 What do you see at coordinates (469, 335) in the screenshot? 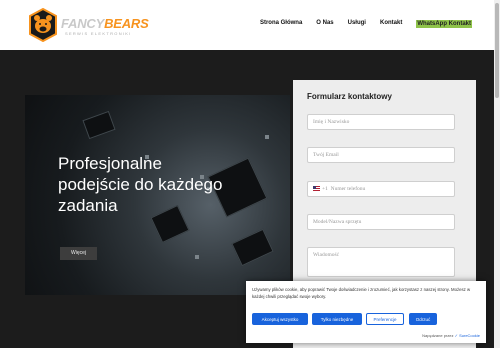
I see `powered-by-brand: SureCookie` at bounding box center [469, 335].